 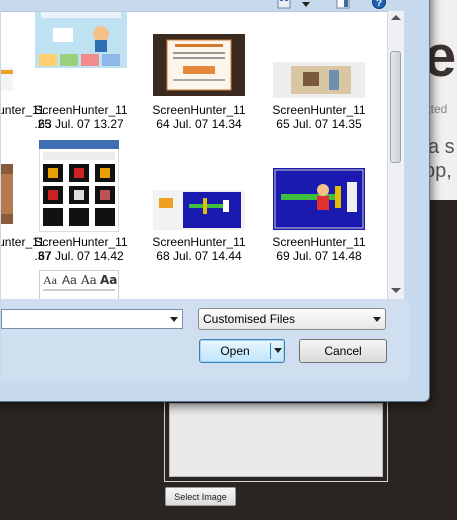 What do you see at coordinates (284, 4) in the screenshot?
I see `view-menu-icon` at bounding box center [284, 4].